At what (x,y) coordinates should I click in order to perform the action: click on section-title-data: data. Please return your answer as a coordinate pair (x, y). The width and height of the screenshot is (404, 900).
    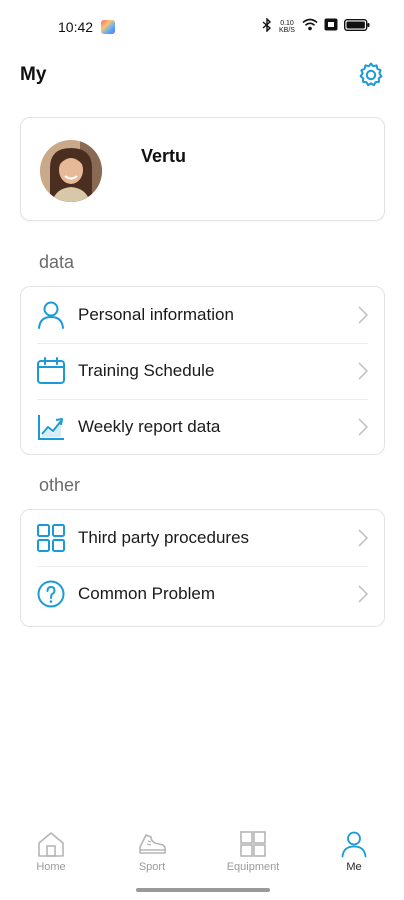
    Looking at the image, I should click on (57, 262).